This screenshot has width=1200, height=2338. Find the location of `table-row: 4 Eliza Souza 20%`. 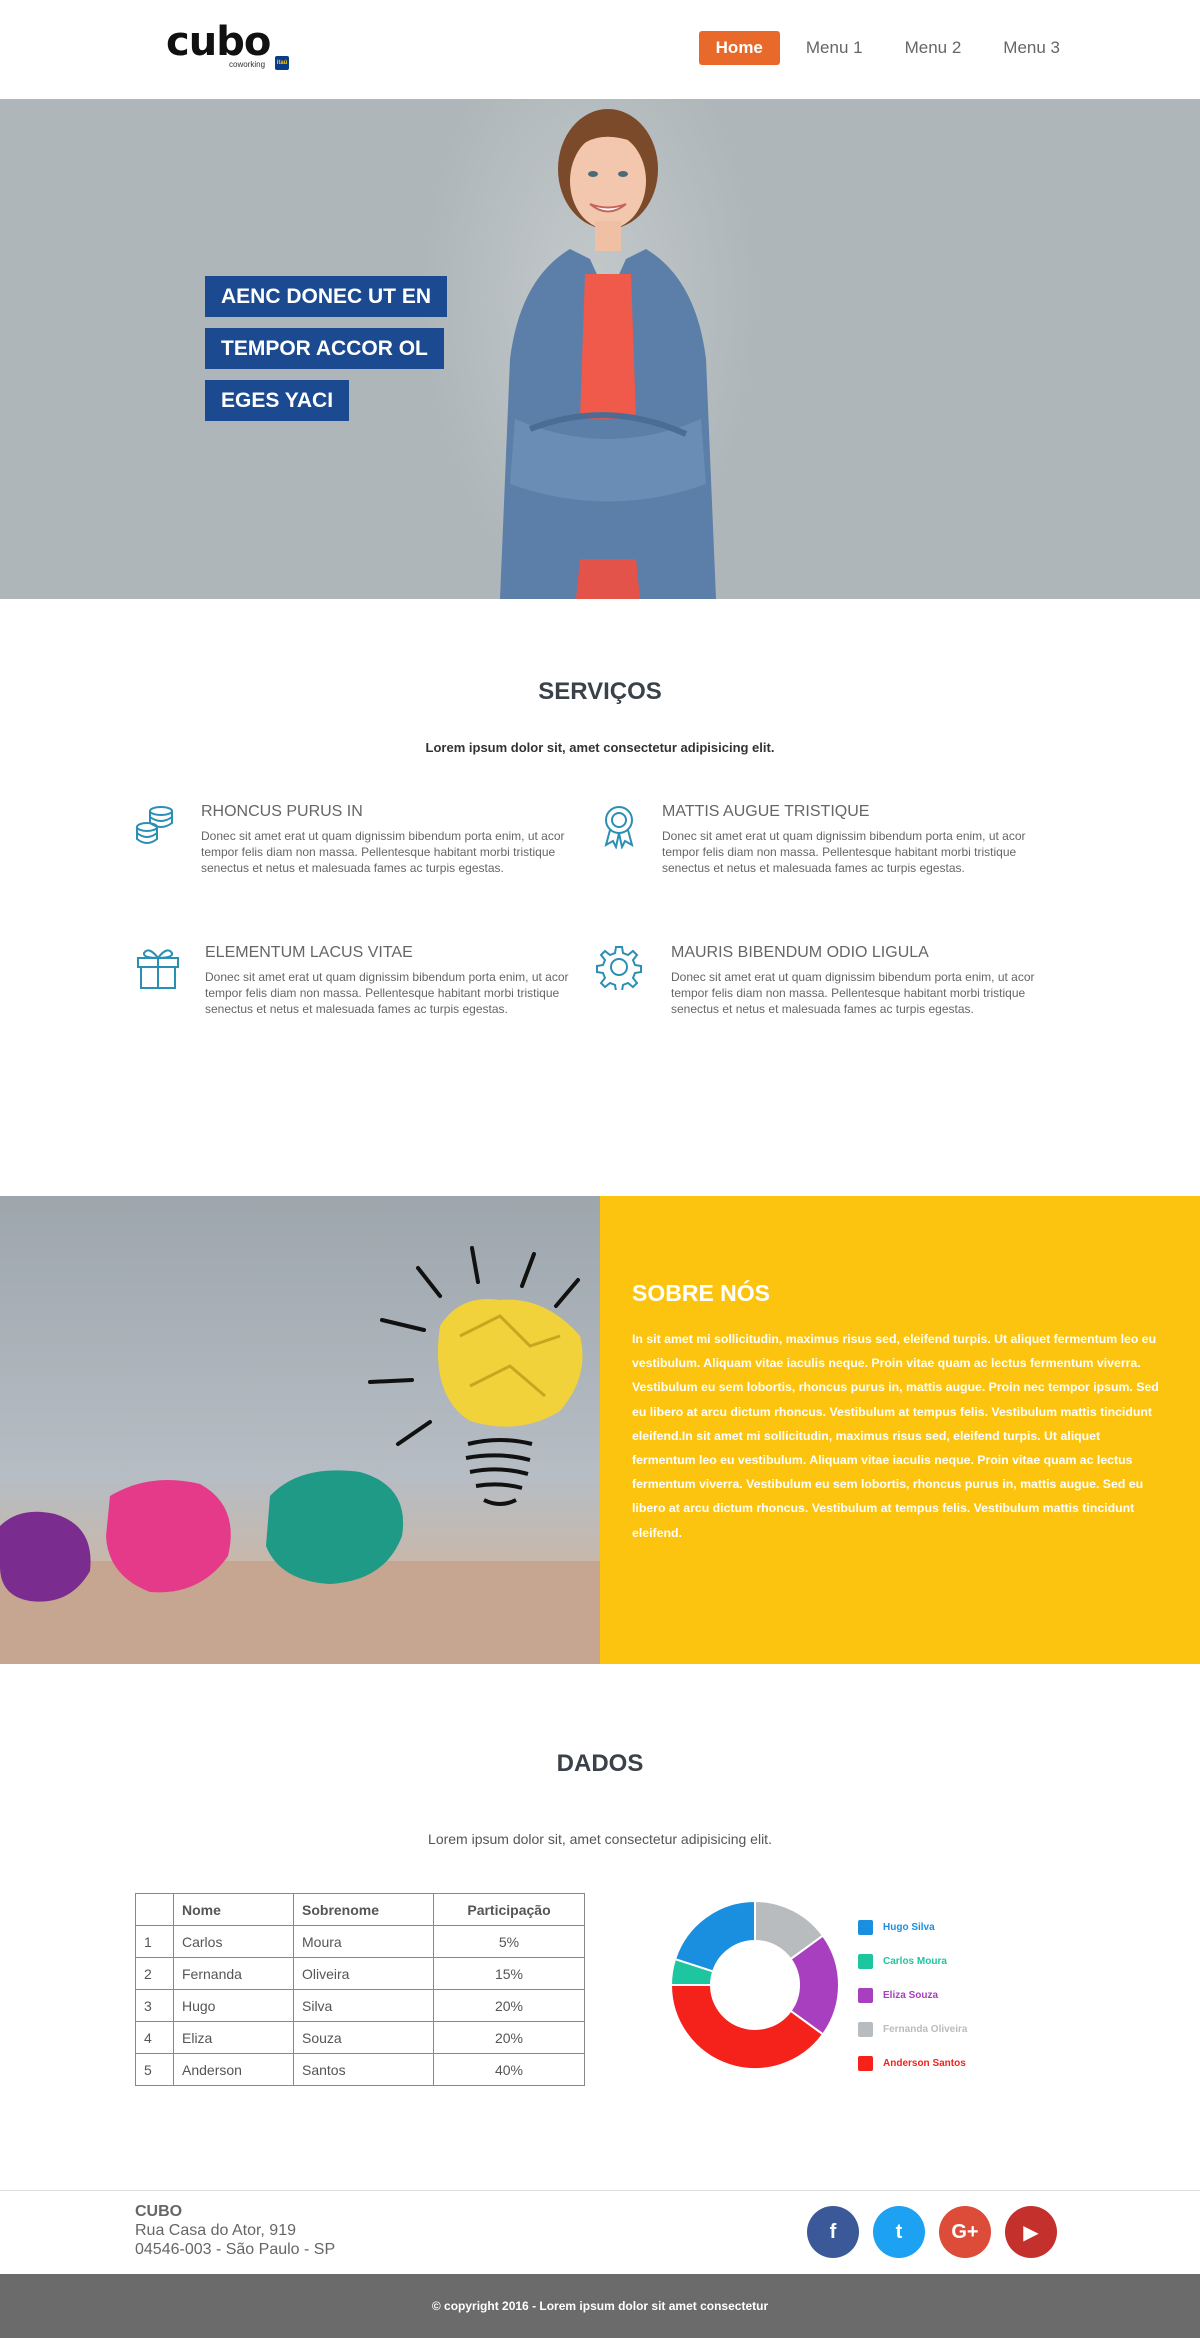

table-row: 4 Eliza Souza 20% is located at coordinates (360, 2037).